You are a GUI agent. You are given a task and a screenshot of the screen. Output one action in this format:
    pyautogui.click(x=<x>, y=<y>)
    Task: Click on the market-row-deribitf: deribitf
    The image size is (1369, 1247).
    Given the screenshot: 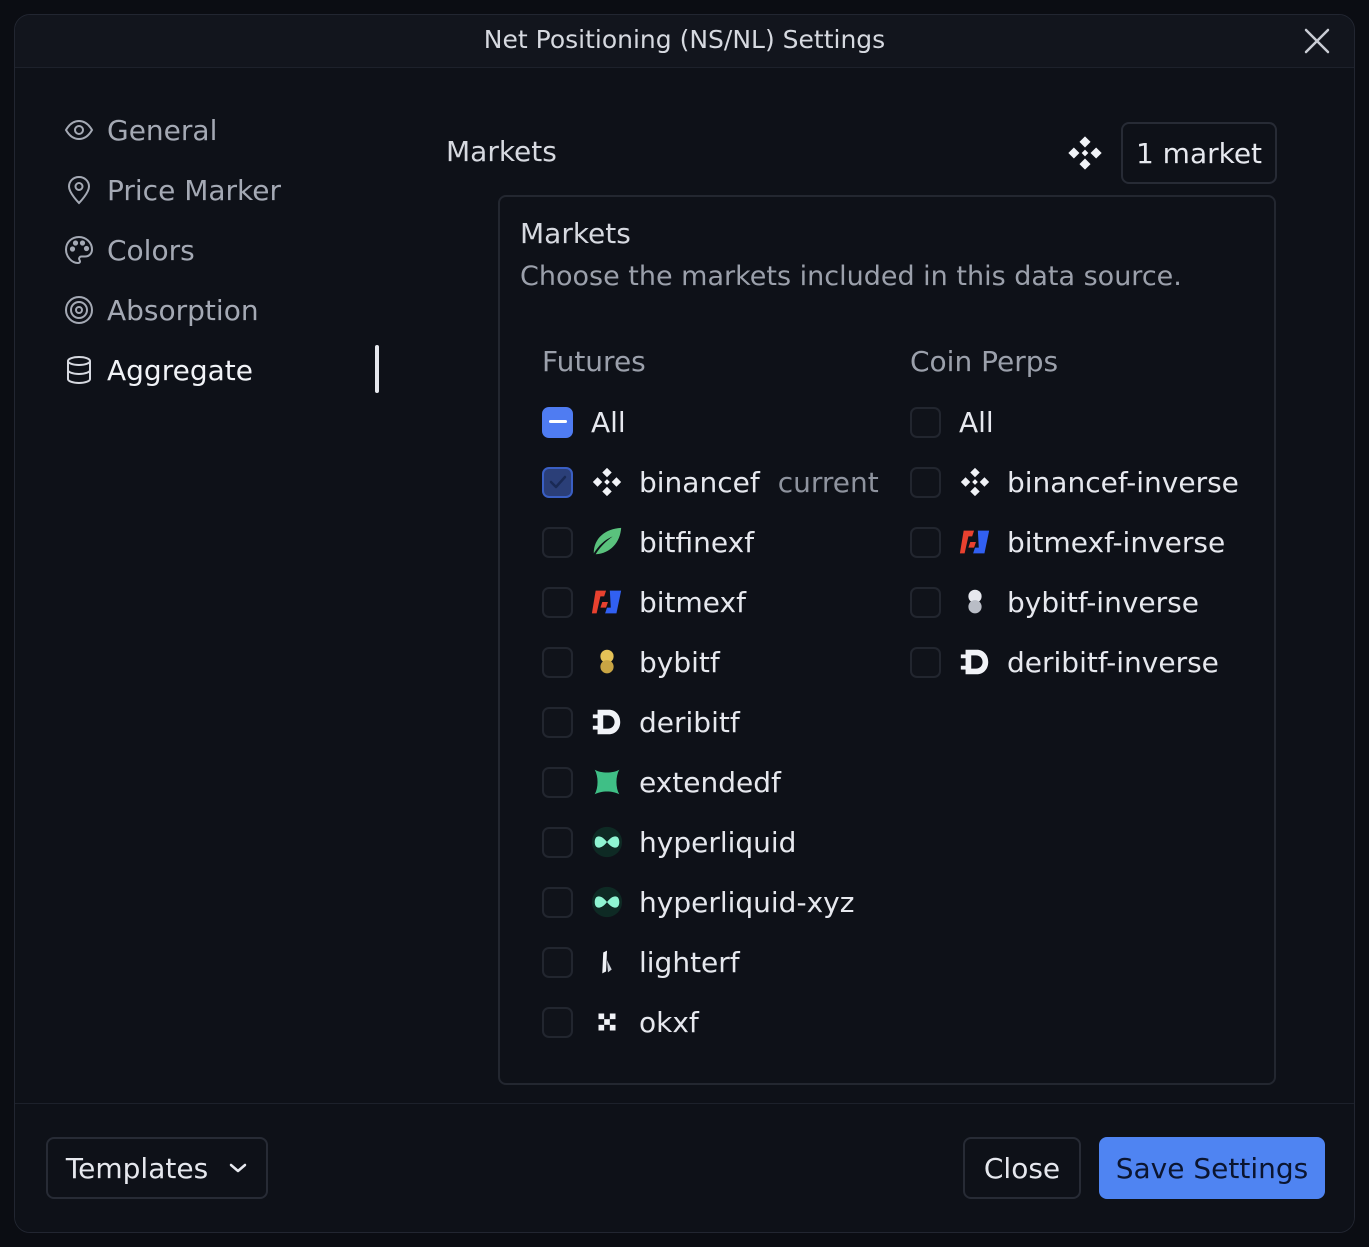 What is the action you would take?
    pyautogui.click(x=641, y=722)
    